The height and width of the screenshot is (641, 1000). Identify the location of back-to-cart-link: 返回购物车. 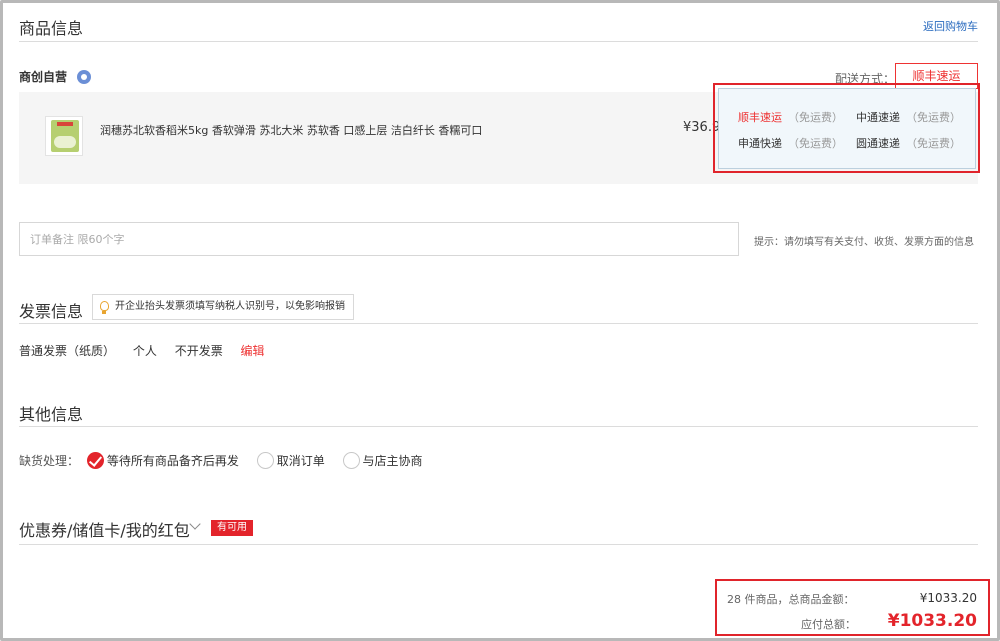
(950, 26).